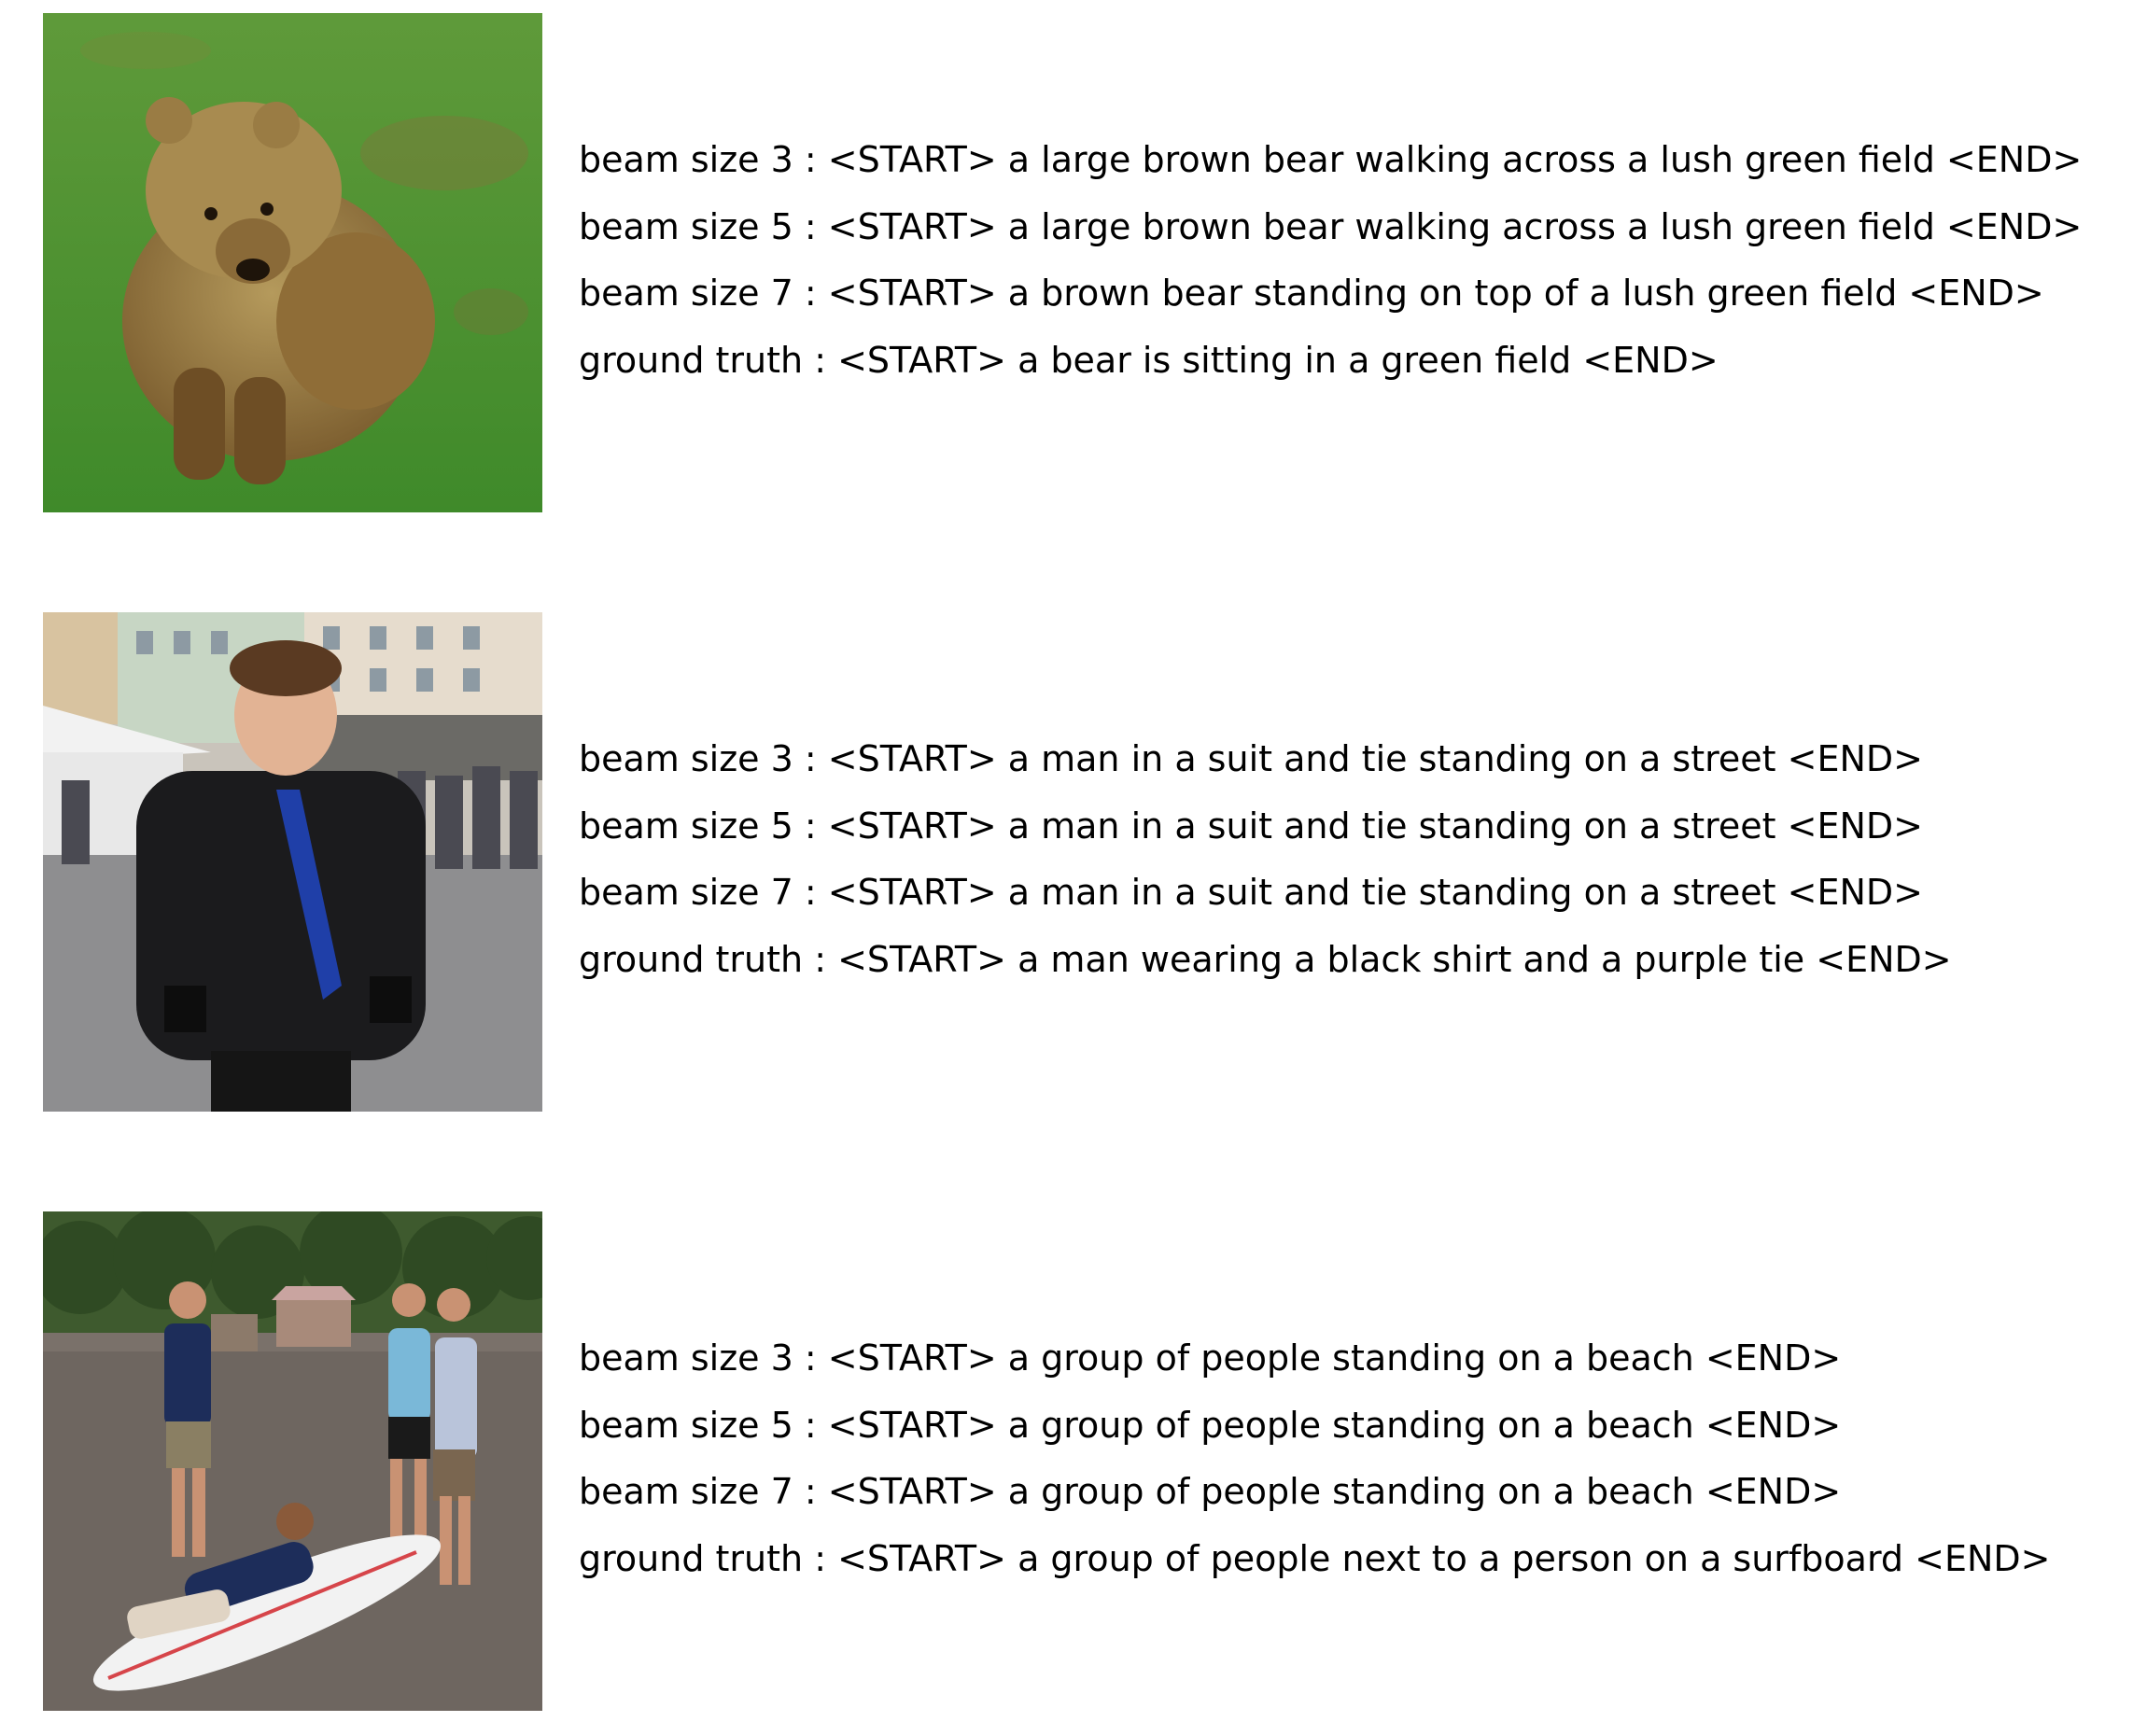 The image size is (2133, 1736). I want to click on man-photo, so click(292, 862).